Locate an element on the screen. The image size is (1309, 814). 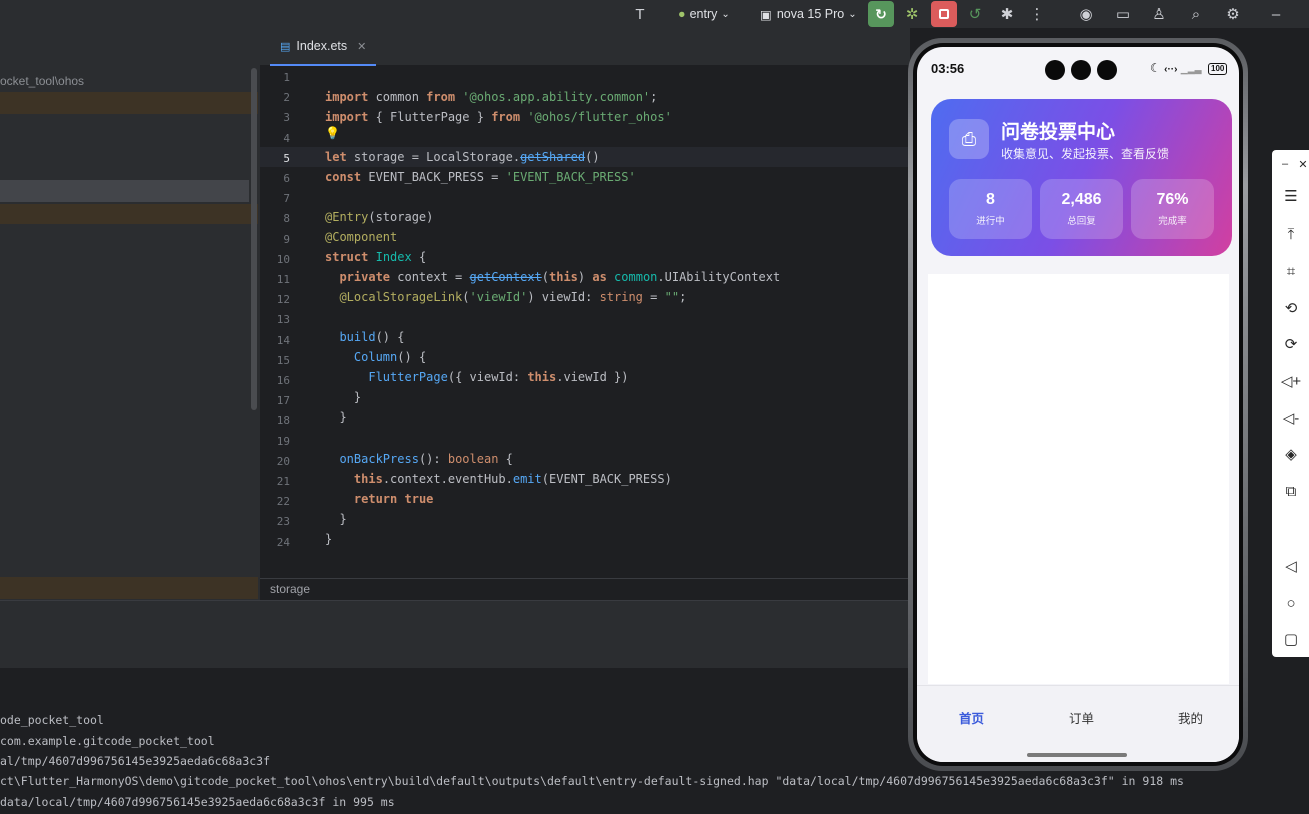
volume-down-icon: ◁- is located at coordinates (1291, 418).